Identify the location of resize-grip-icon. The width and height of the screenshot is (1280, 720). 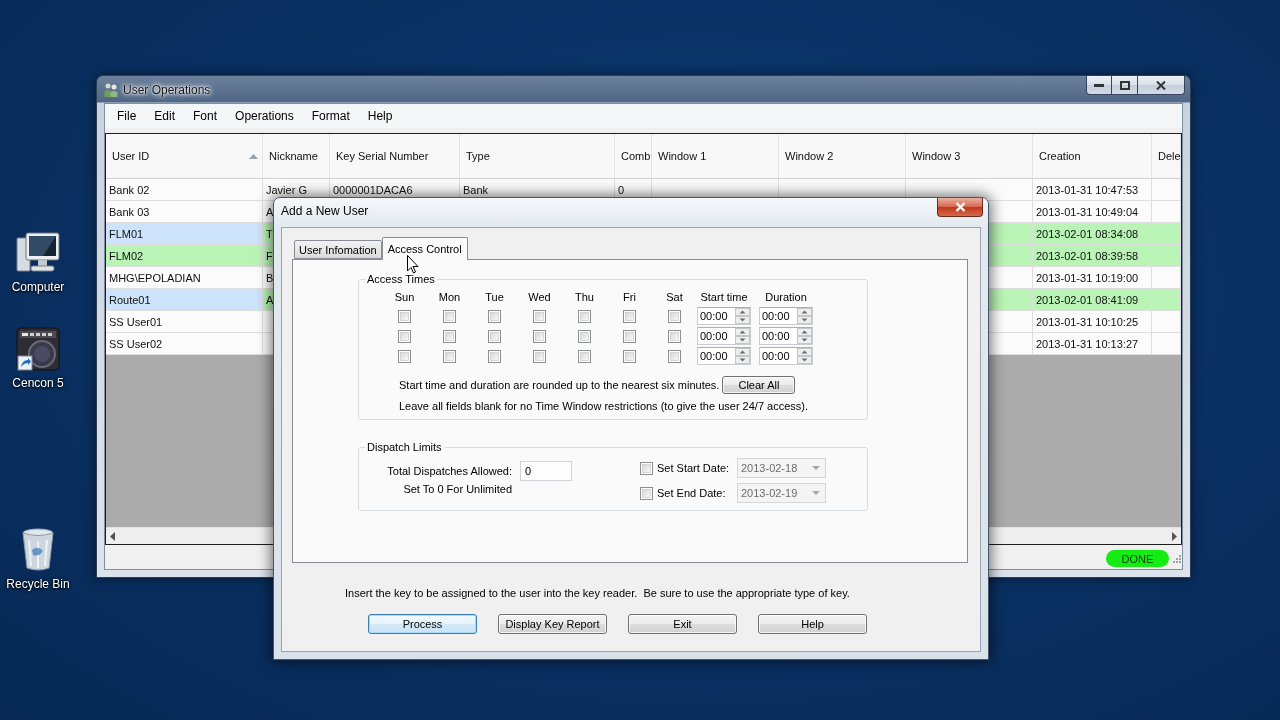
(1177, 558).